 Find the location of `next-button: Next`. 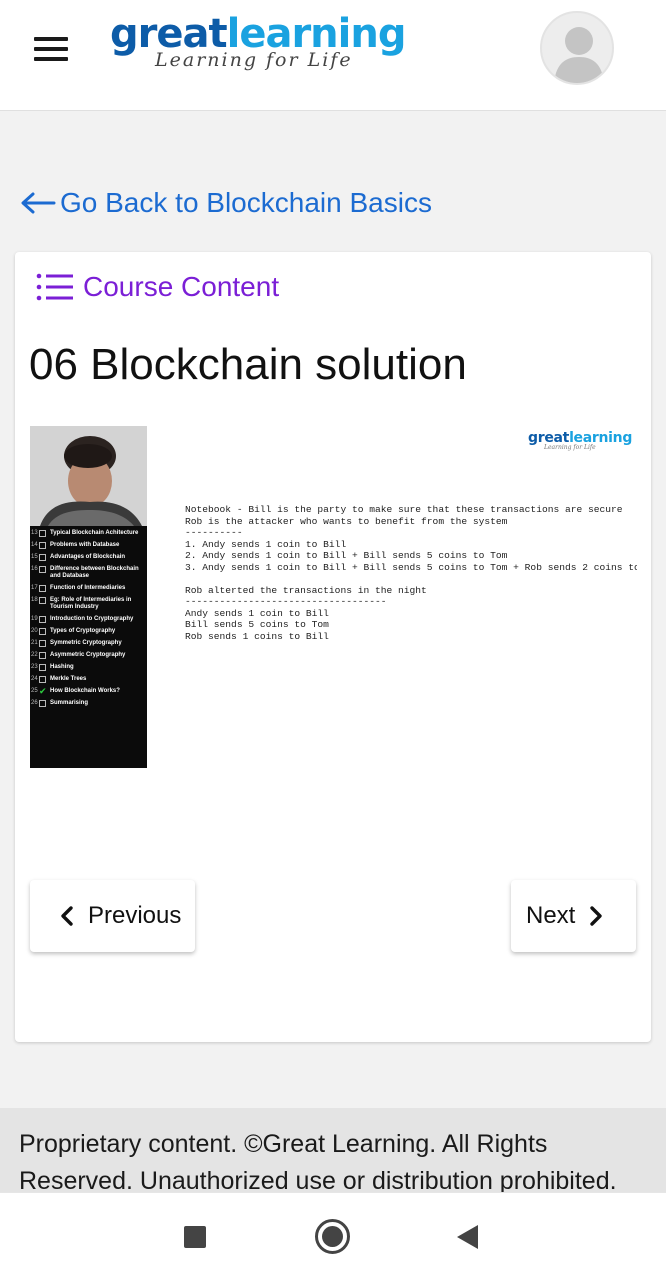

next-button: Next is located at coordinates (573, 916).